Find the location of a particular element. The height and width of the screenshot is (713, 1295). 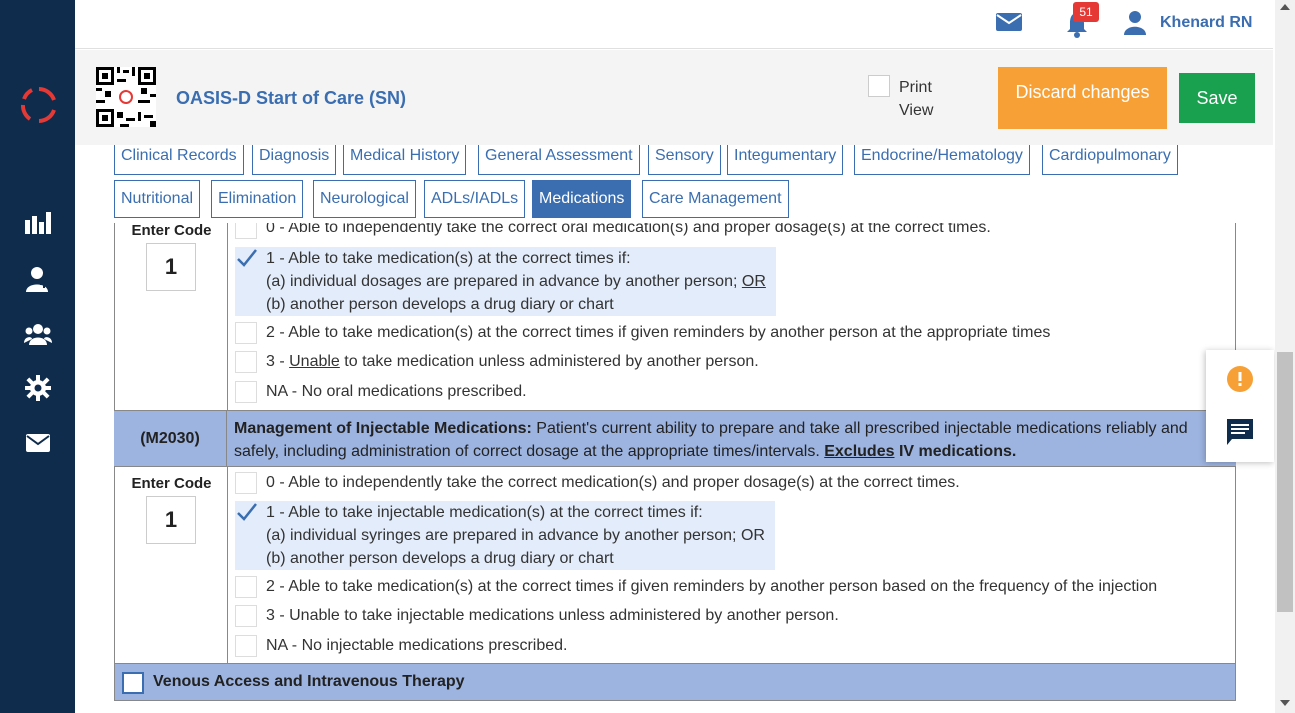

question-title: Management of Injectable Medications: is located at coordinates (383, 428).